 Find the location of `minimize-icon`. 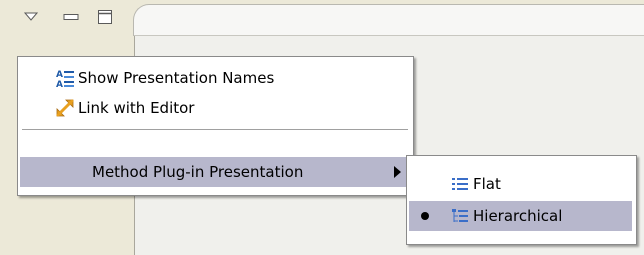

minimize-icon is located at coordinates (71, 17).